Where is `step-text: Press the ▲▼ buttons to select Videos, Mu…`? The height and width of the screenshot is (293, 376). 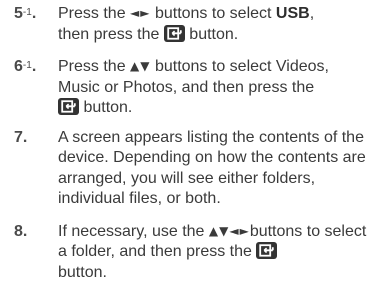 step-text: Press the ▲▼ buttons to select Videos, Mu… is located at coordinates (193, 87).